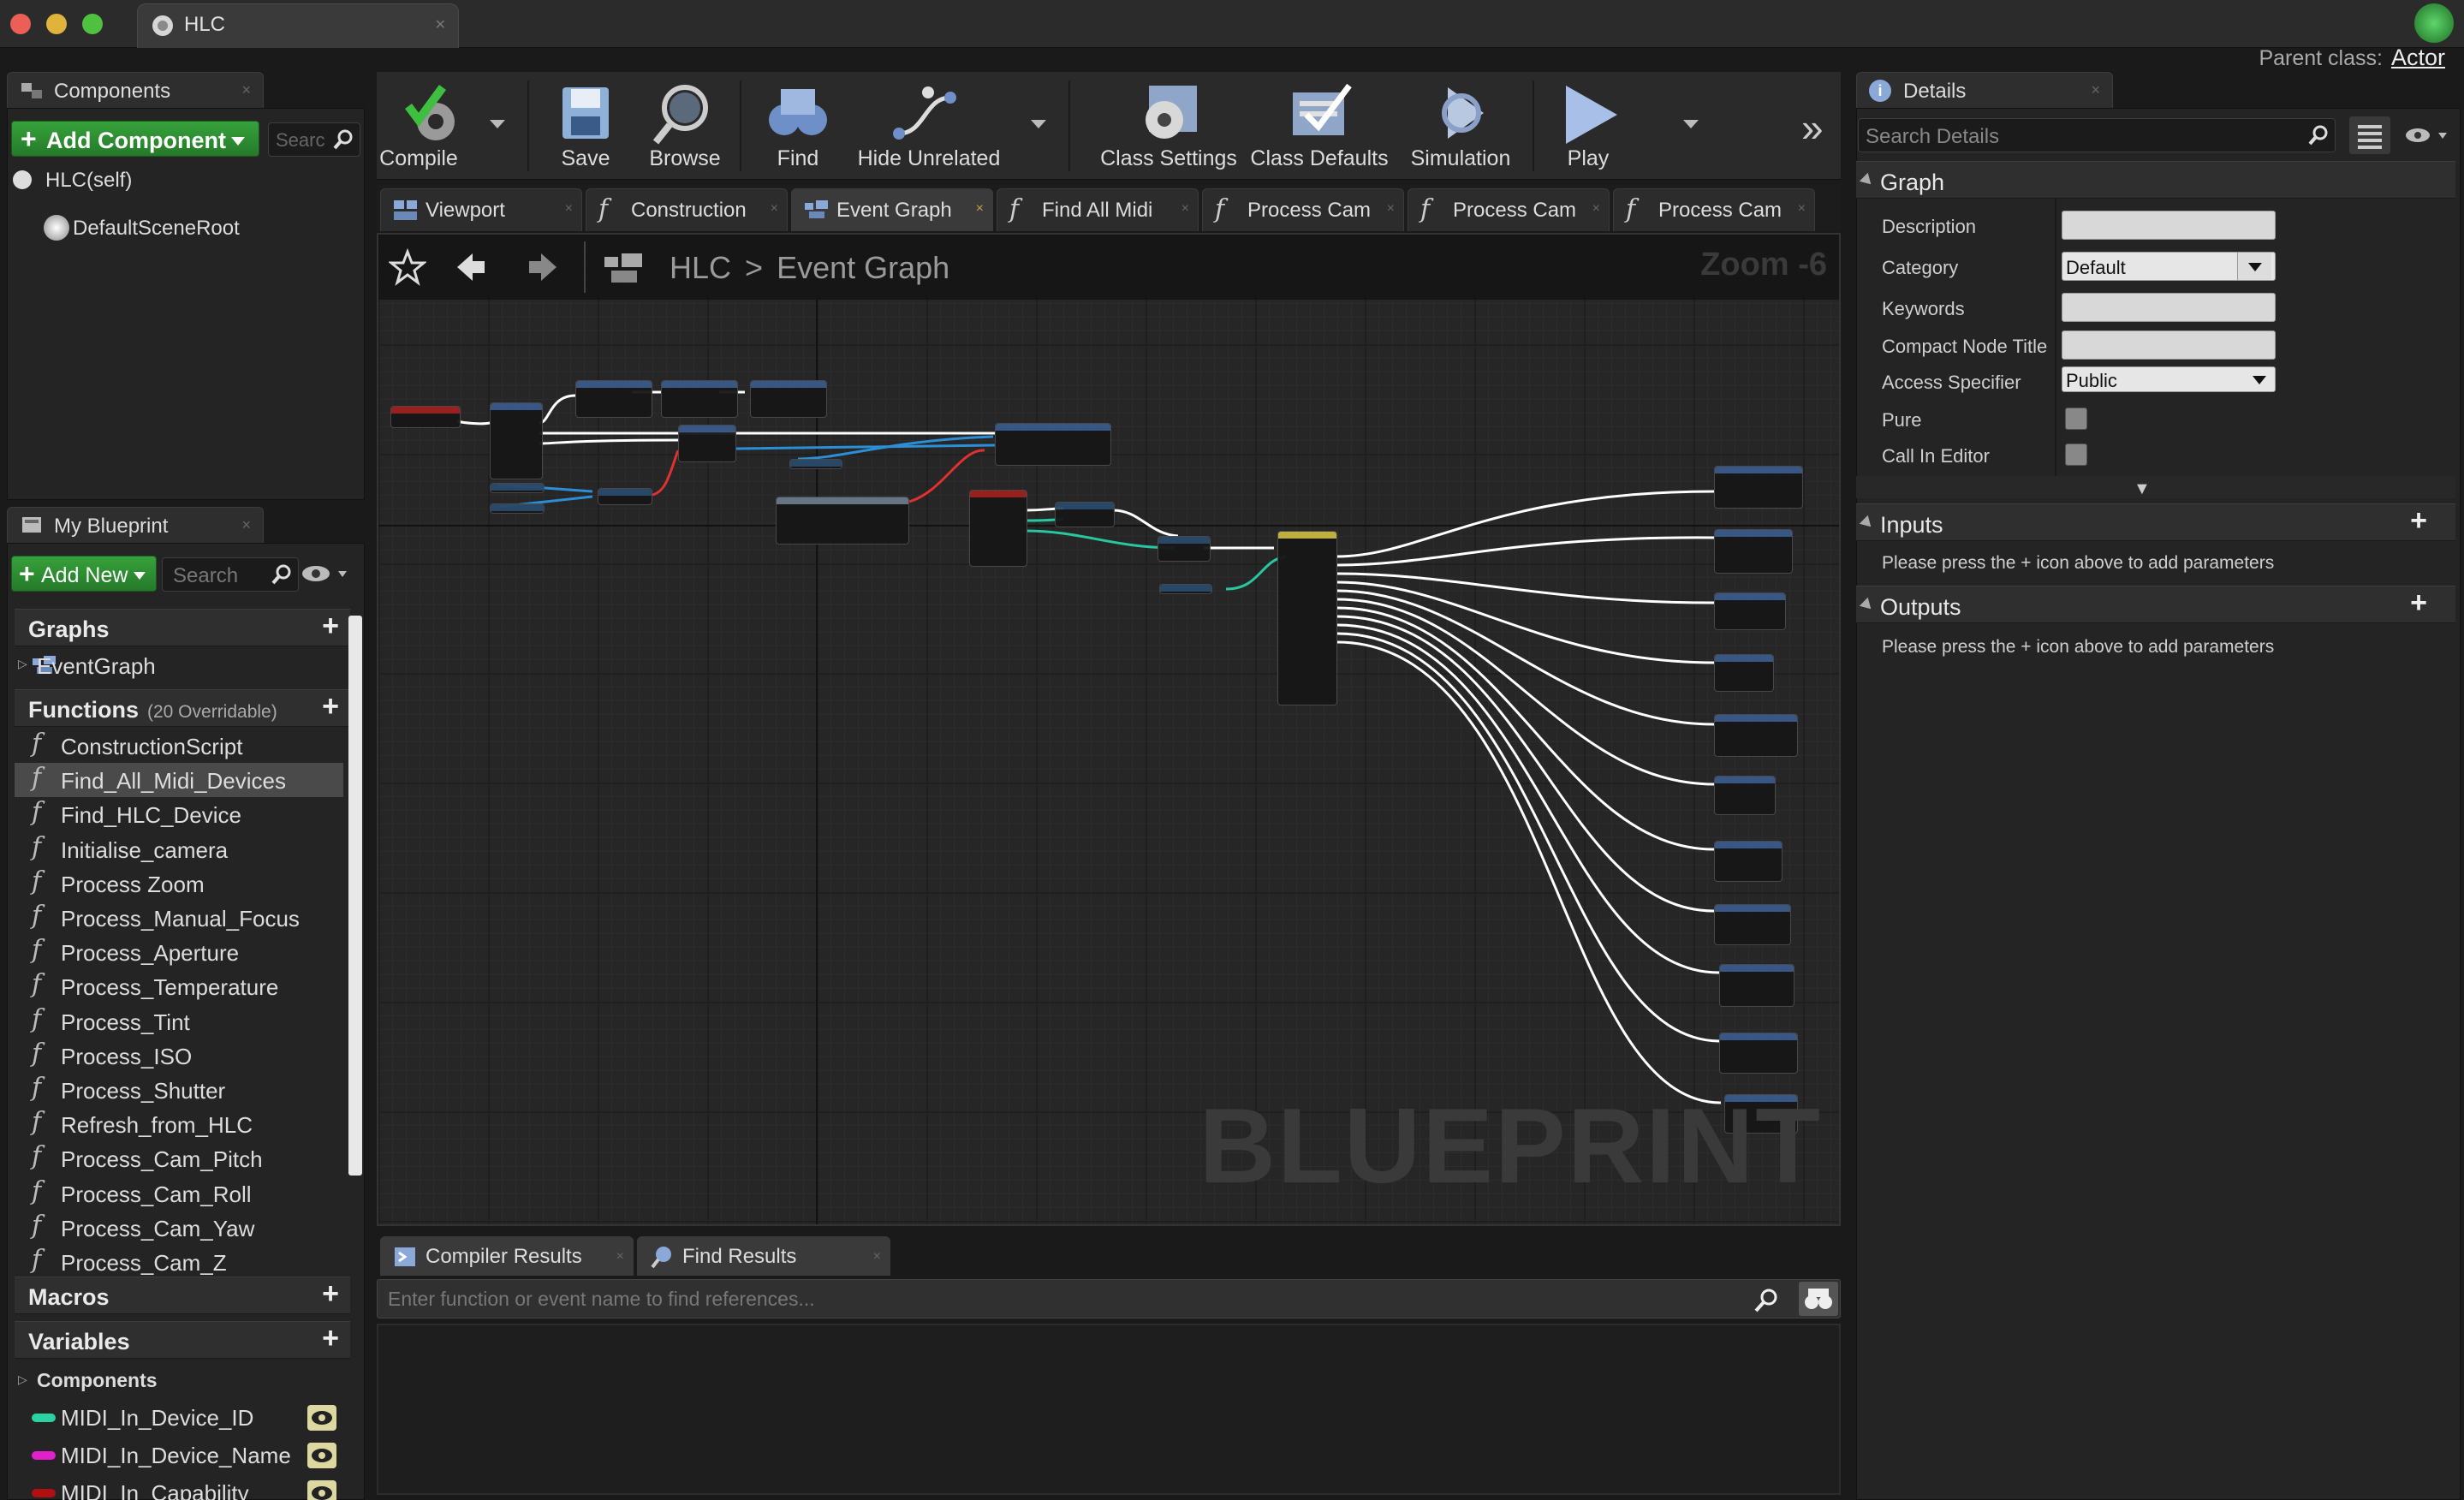 This screenshot has height=1500, width=2464. What do you see at coordinates (179, 952) in the screenshot?
I see `function-item: f Process_Aperture` at bounding box center [179, 952].